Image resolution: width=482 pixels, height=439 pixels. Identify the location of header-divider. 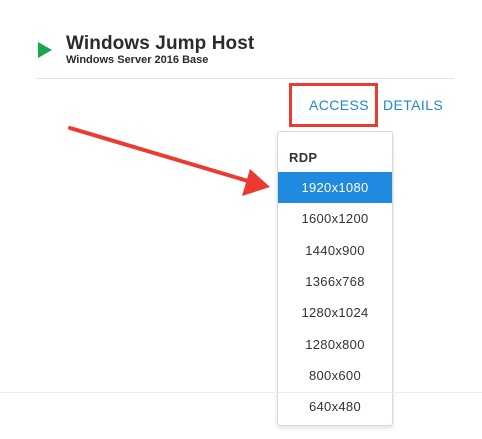
(245, 78).